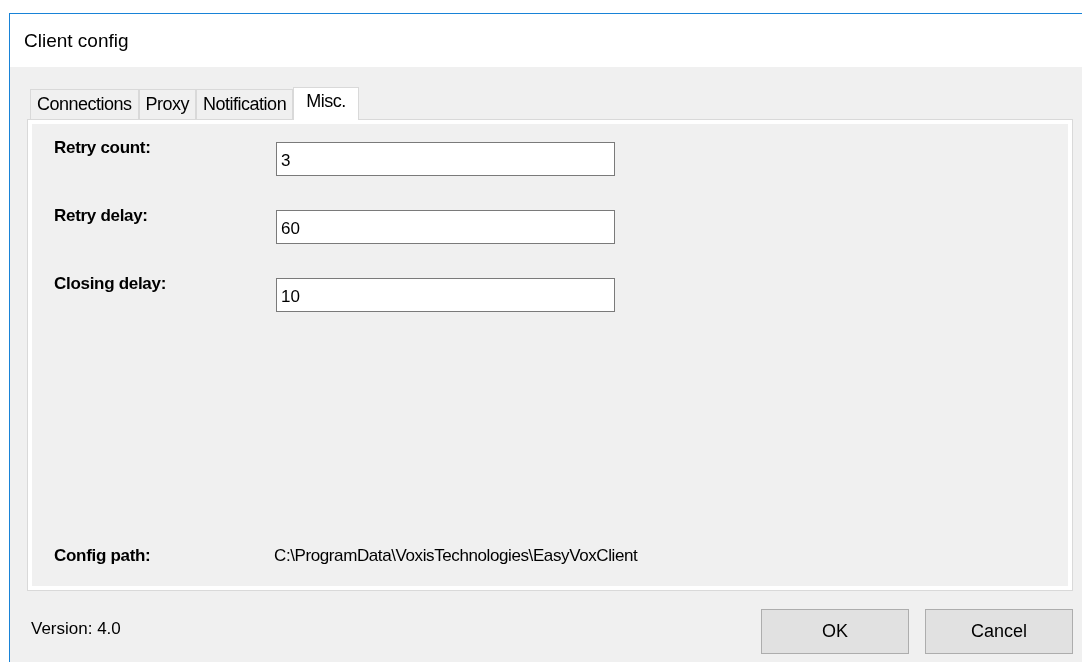 This screenshot has height=662, width=1082. I want to click on field-label: Config path:, so click(103, 556).